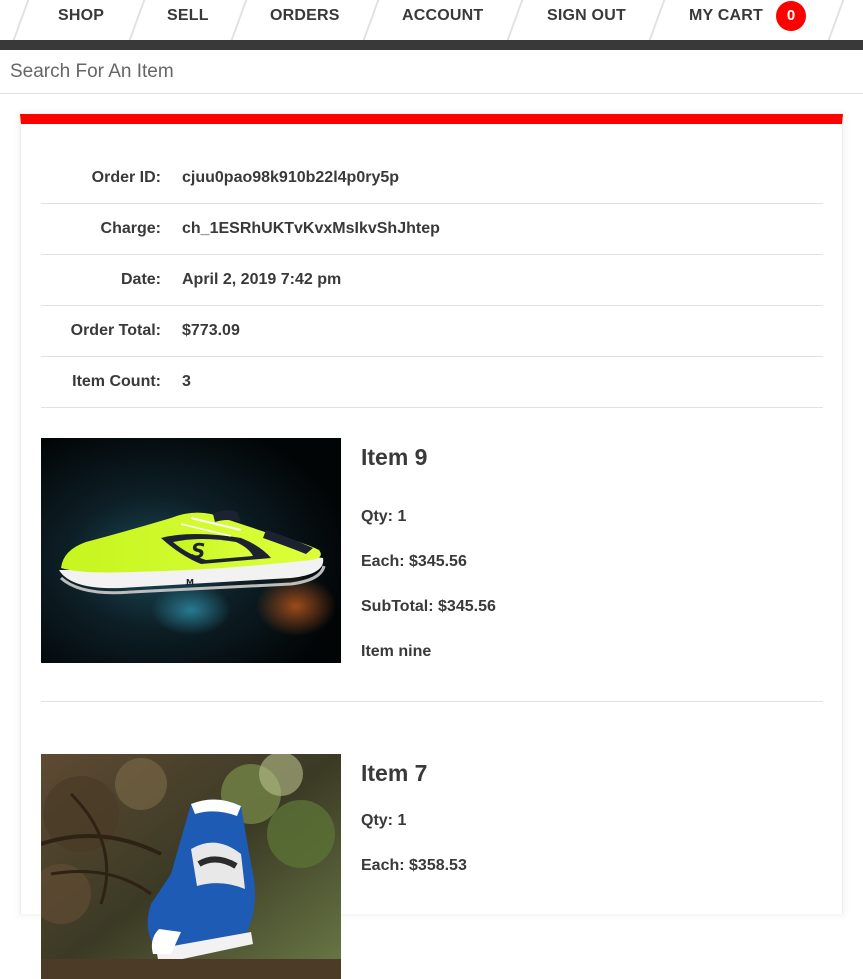 This screenshot has height=979, width=863. I want to click on cart-count-badge: 0, so click(791, 16).